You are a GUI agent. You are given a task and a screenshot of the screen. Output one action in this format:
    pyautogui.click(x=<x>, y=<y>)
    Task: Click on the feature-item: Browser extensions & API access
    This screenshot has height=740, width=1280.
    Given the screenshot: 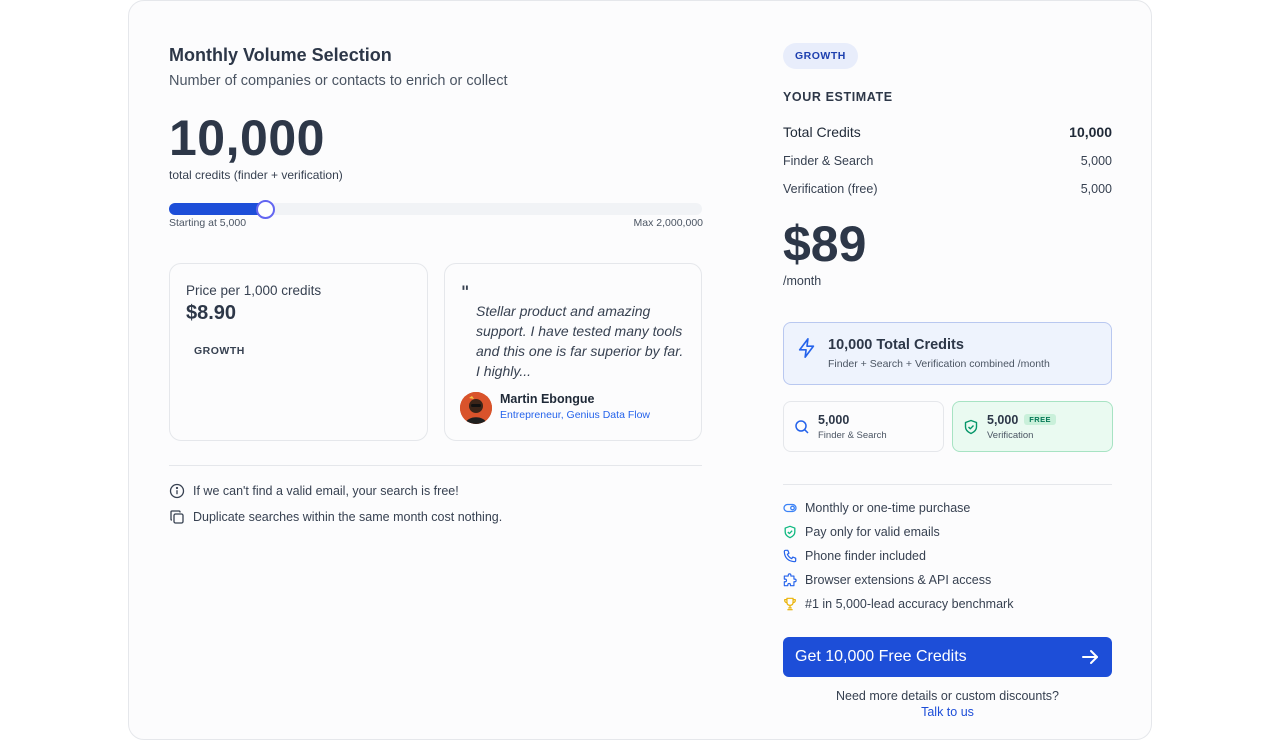 What is the action you would take?
    pyautogui.click(x=887, y=580)
    